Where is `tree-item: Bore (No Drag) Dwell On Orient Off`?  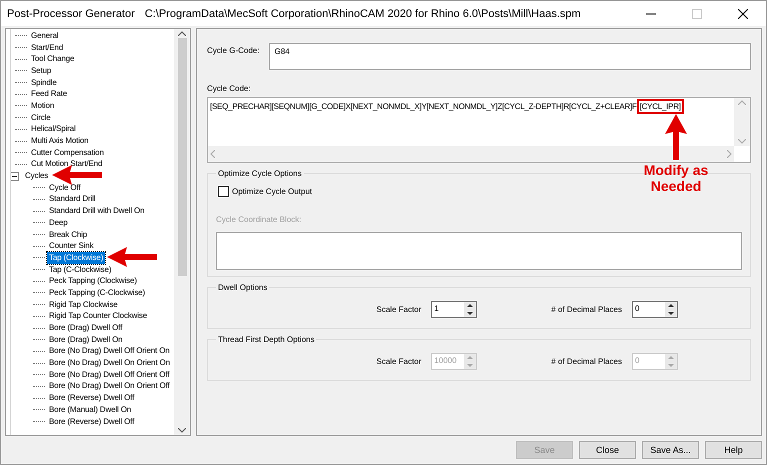 tree-item: Bore (No Drag) Dwell On Orient Off is located at coordinates (109, 386).